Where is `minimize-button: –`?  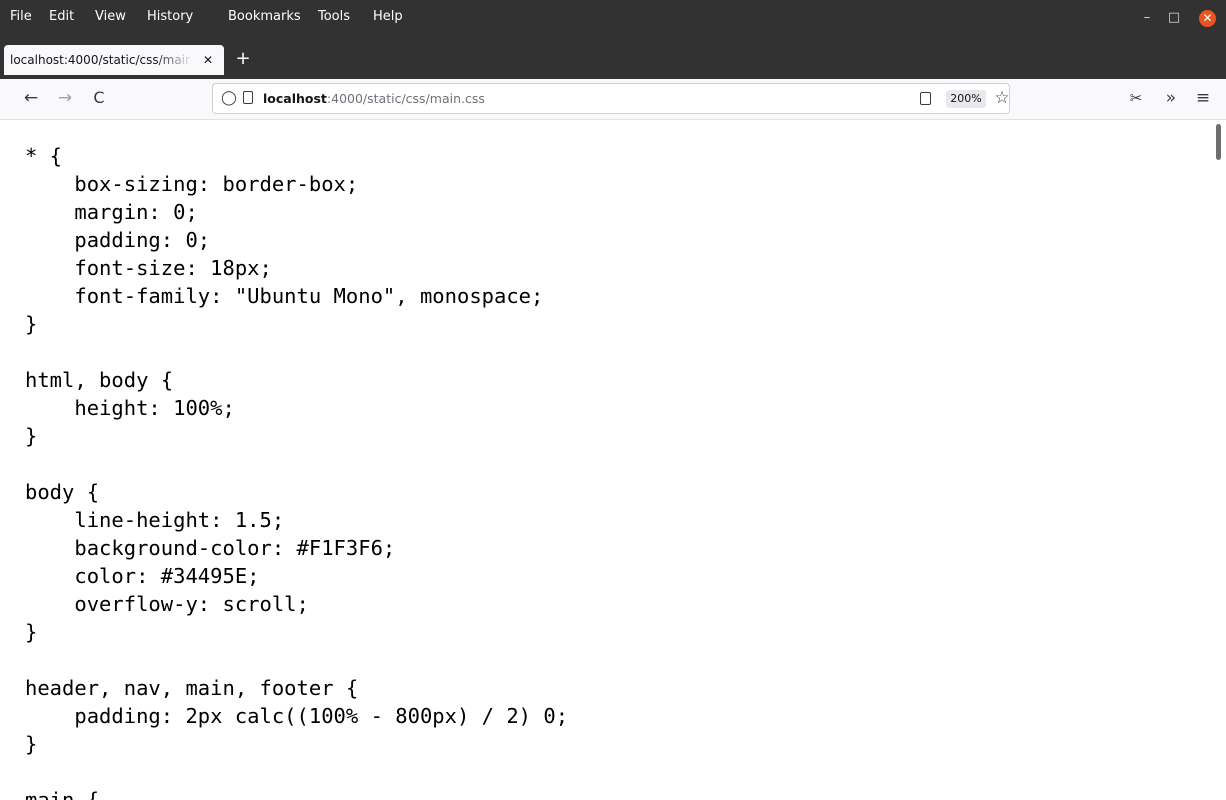
minimize-button: – is located at coordinates (1147, 18).